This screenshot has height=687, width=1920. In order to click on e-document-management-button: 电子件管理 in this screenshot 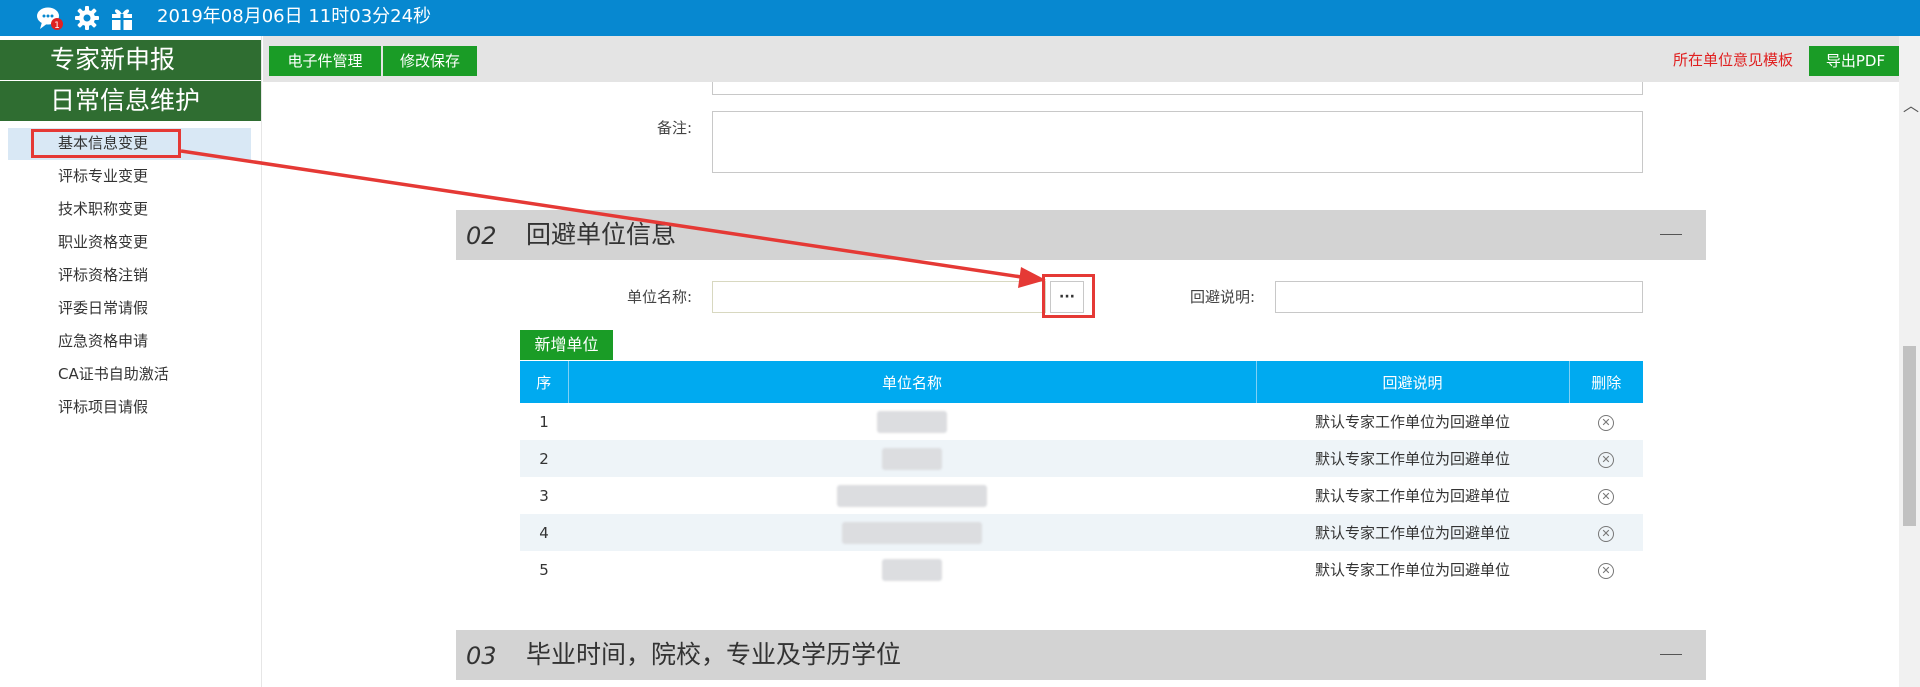, I will do `click(325, 61)`.